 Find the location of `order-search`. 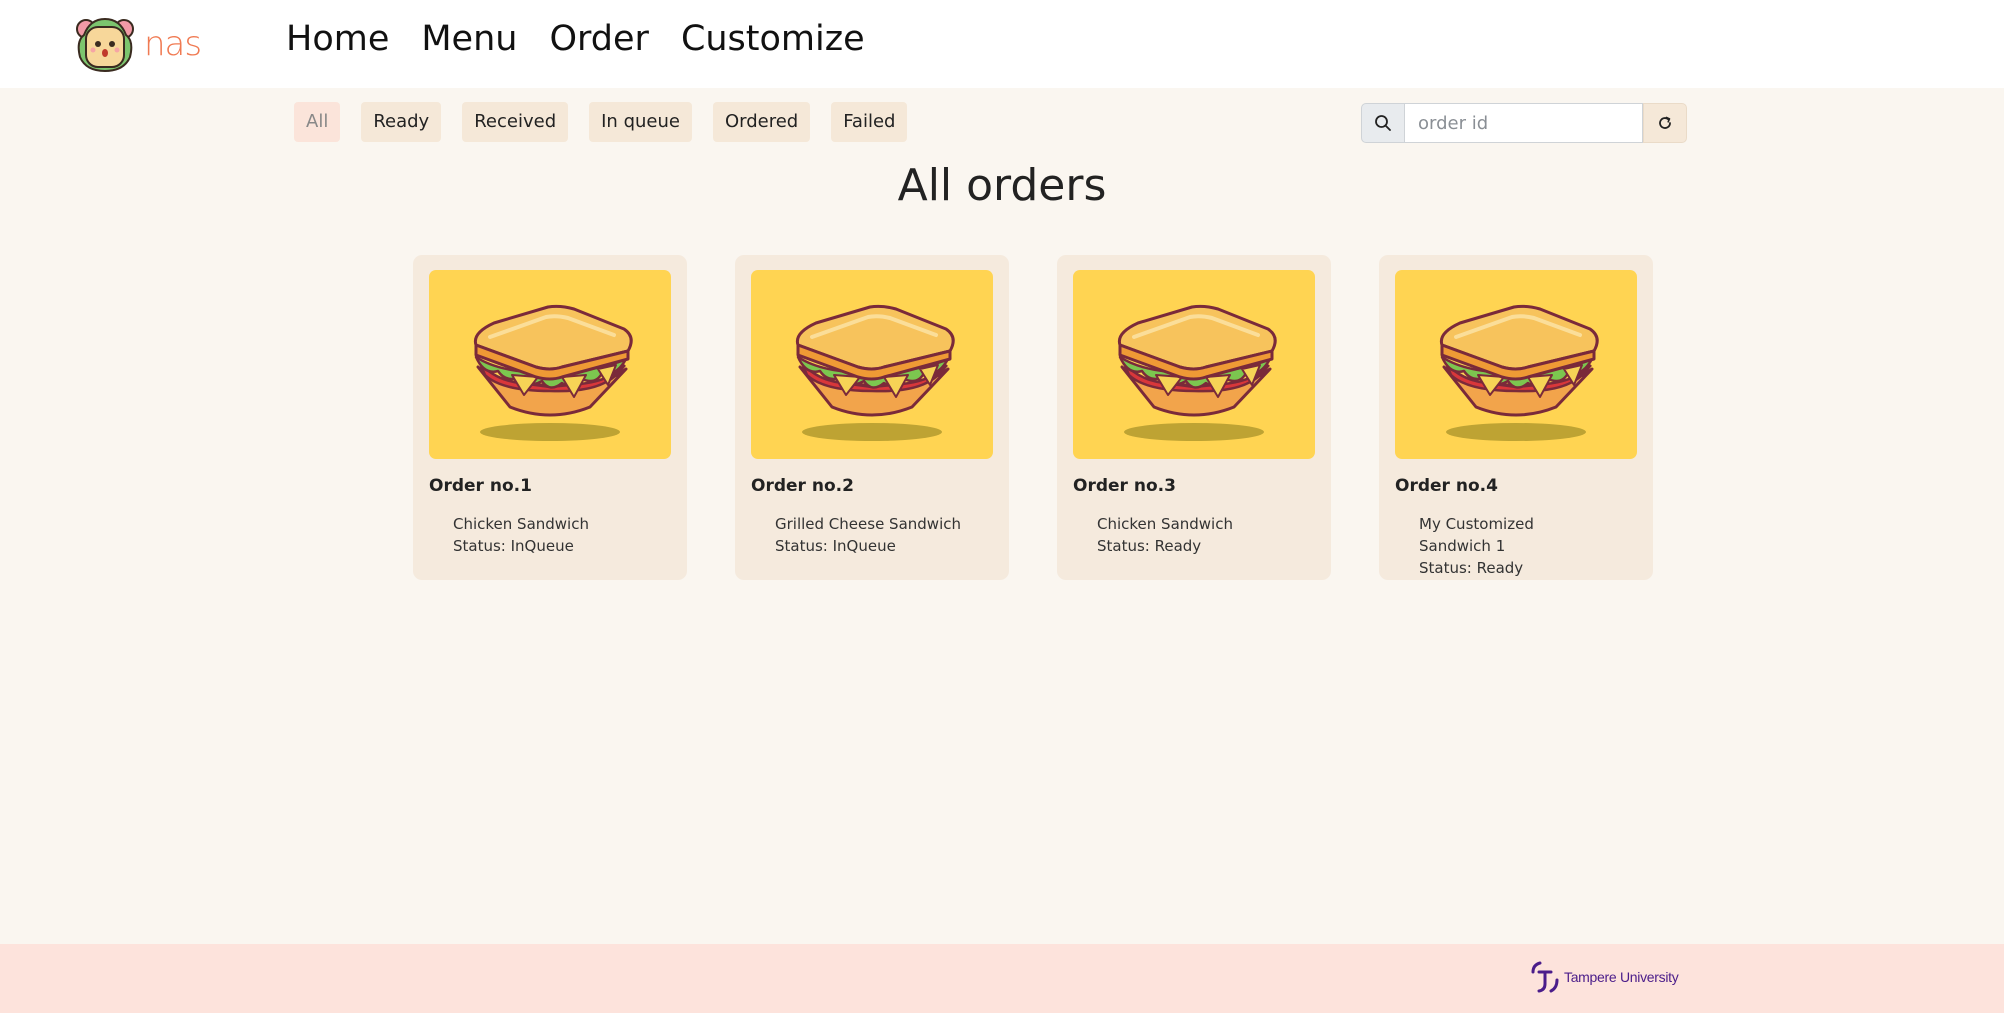

order-search is located at coordinates (1524, 123).